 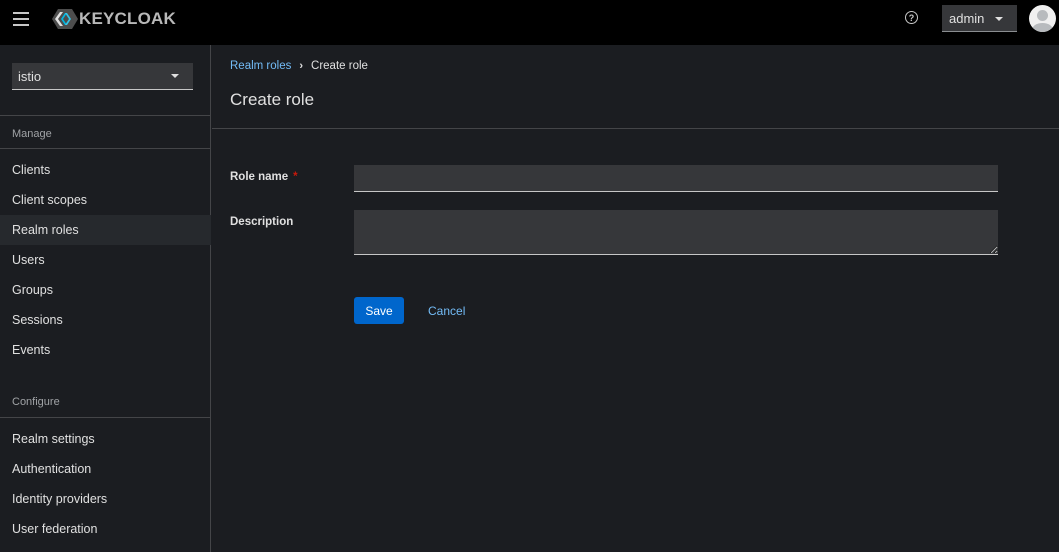 What do you see at coordinates (1042, 18) in the screenshot?
I see `avatar-icon` at bounding box center [1042, 18].